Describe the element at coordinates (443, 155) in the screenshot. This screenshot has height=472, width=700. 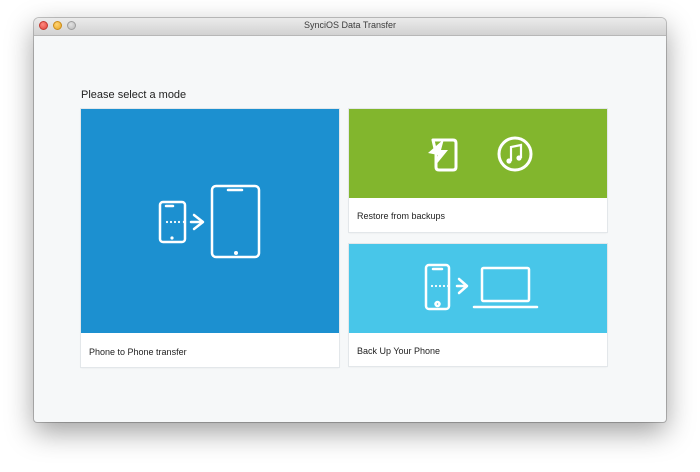
I see `syncios-backup-icon` at that location.